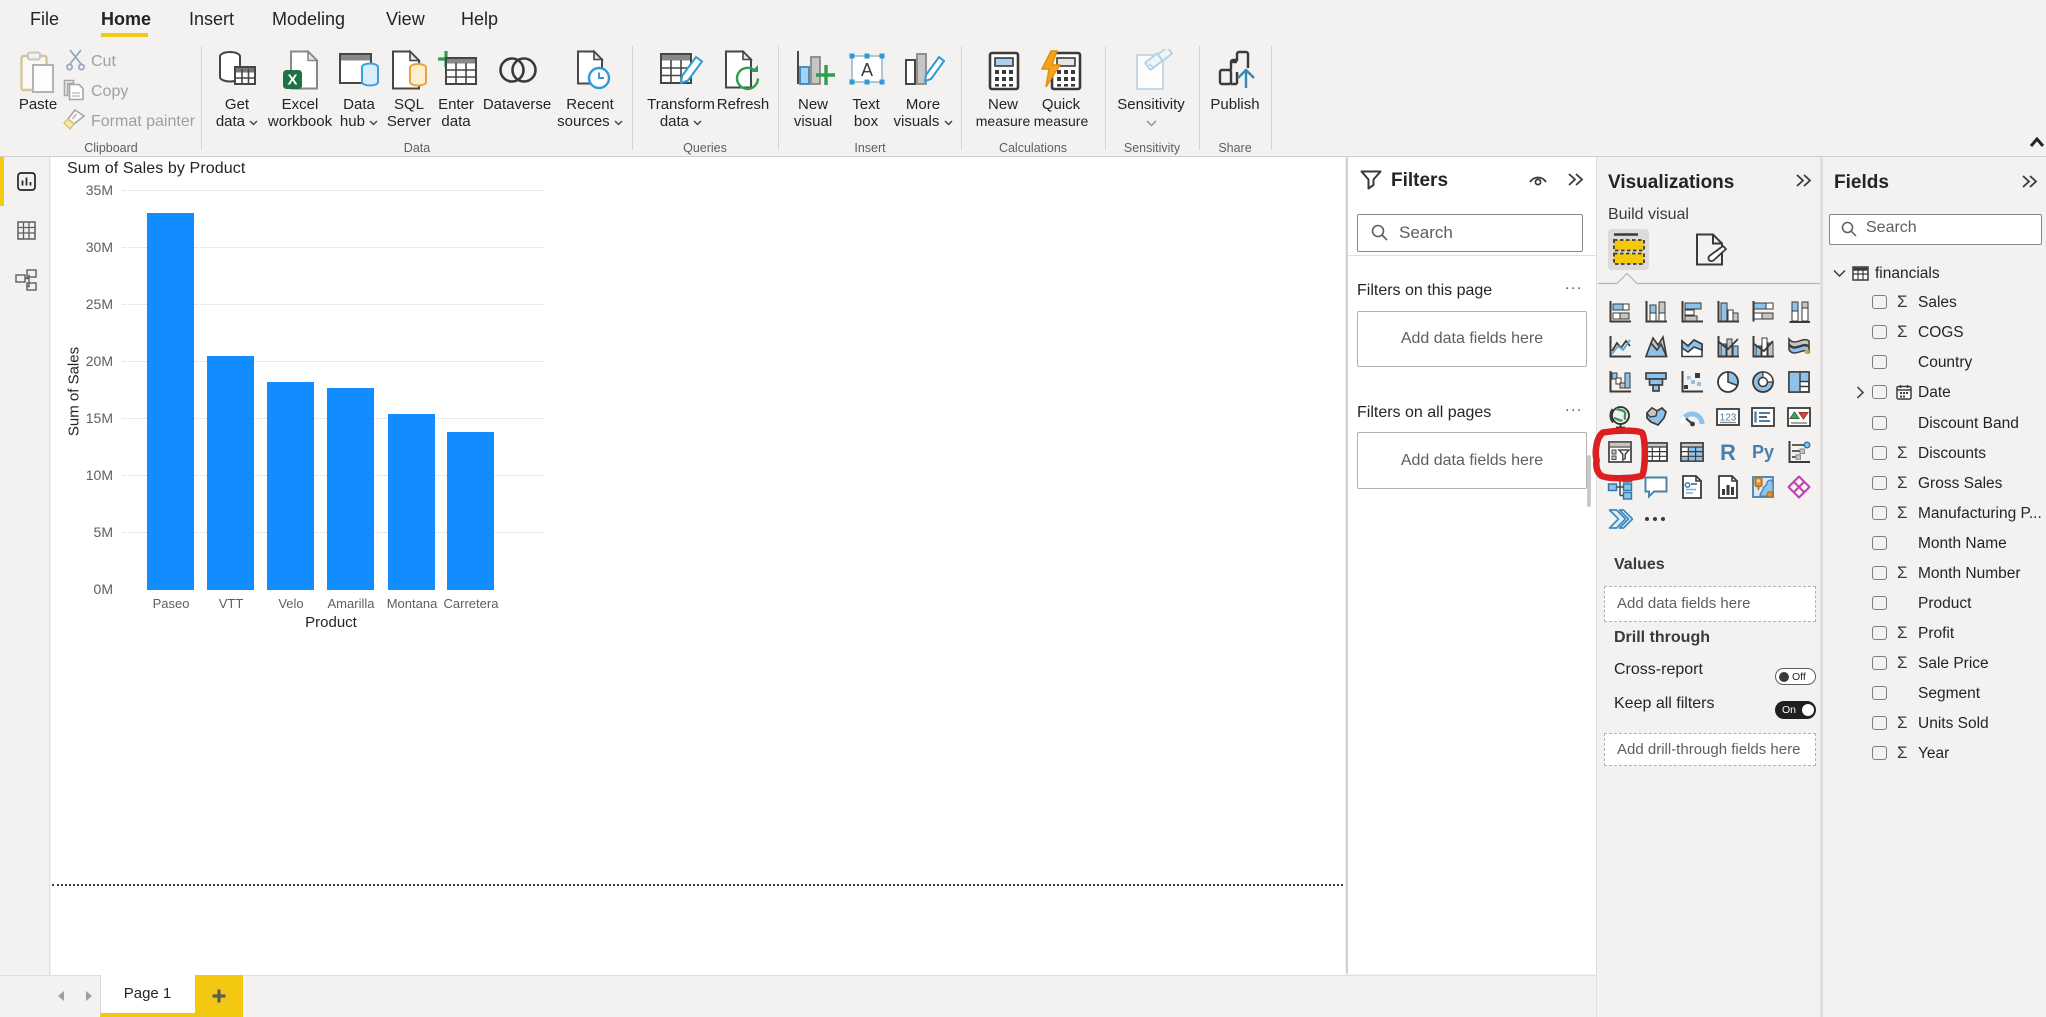 This screenshot has width=2046, height=1017. What do you see at coordinates (1728, 452) in the screenshot?
I see `svg-text: R` at bounding box center [1728, 452].